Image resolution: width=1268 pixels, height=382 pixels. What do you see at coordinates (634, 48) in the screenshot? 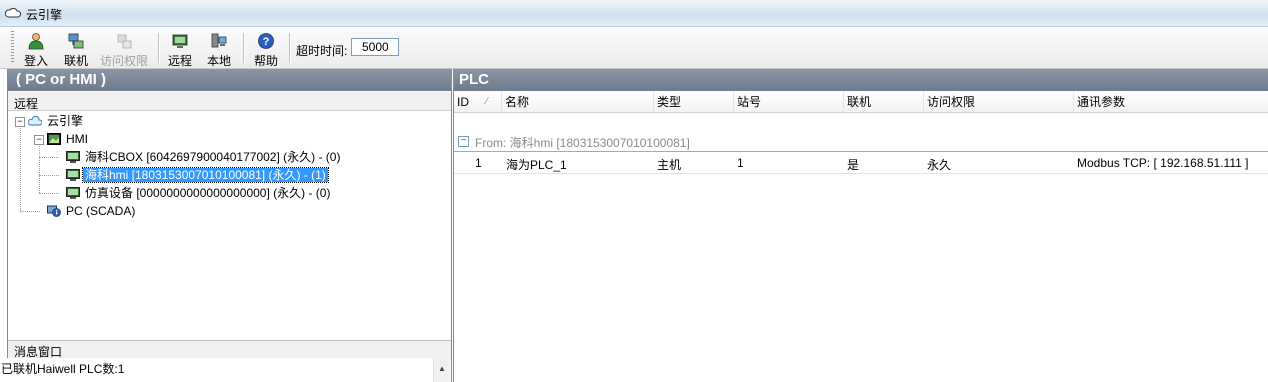
I see `toolbar: 登入 联机 访问权限 远程 本地 ? 帮助 超时时间: 5000` at bounding box center [634, 48].